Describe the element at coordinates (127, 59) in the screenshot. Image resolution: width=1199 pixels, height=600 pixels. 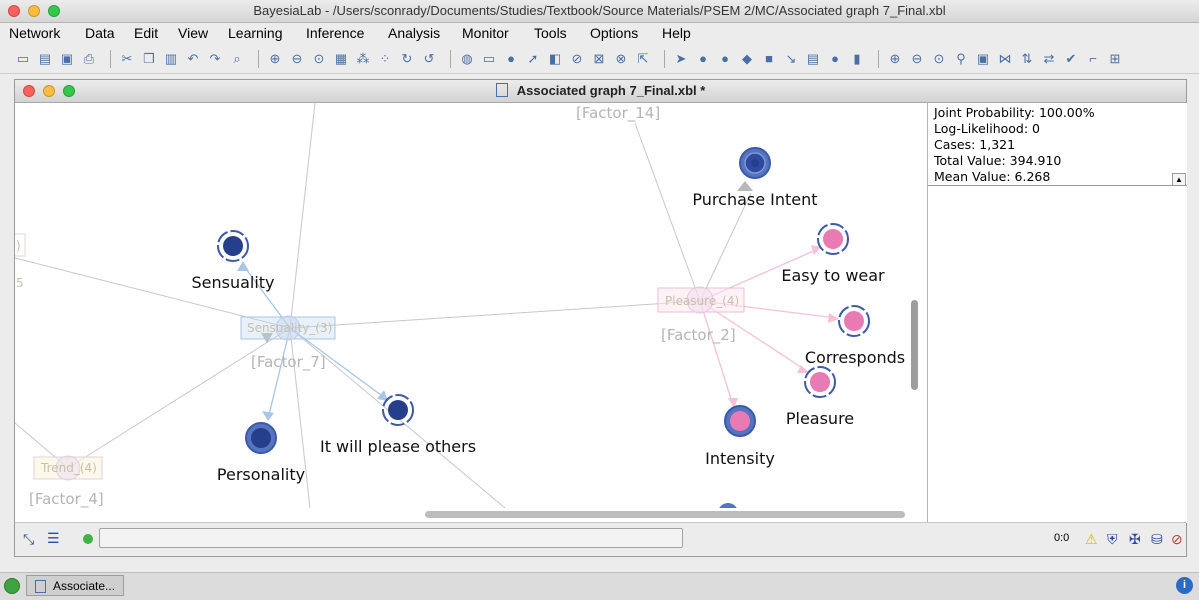
I see `cut-icon: ✂` at that location.